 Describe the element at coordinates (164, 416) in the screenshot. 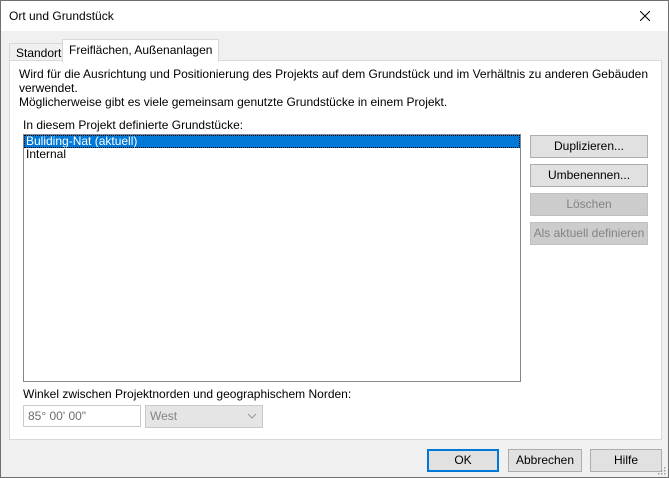

I see `direction-select-value: West` at that location.